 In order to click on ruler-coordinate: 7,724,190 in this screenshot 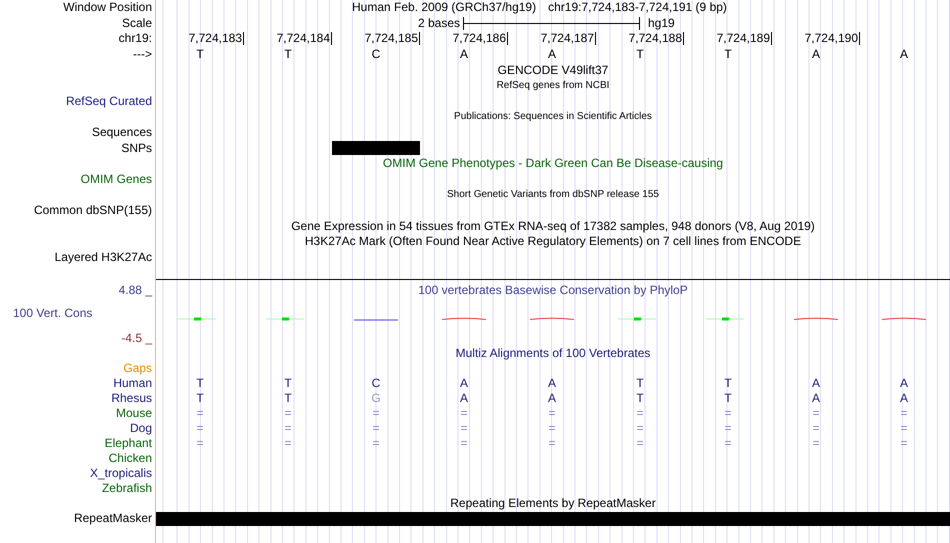, I will do `click(831, 39)`.